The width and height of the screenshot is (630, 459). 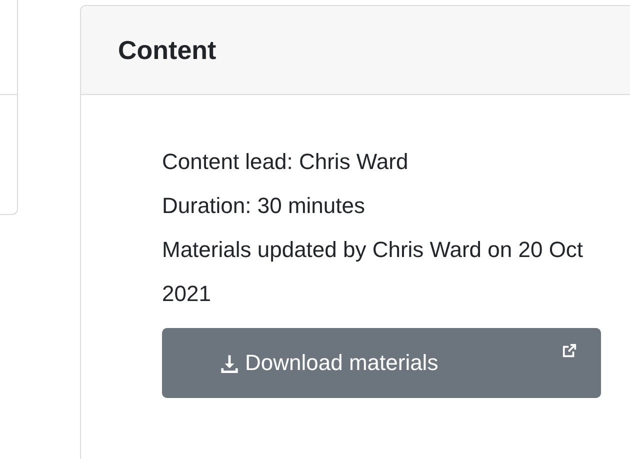 What do you see at coordinates (569, 350) in the screenshot?
I see `external-link-icon` at bounding box center [569, 350].